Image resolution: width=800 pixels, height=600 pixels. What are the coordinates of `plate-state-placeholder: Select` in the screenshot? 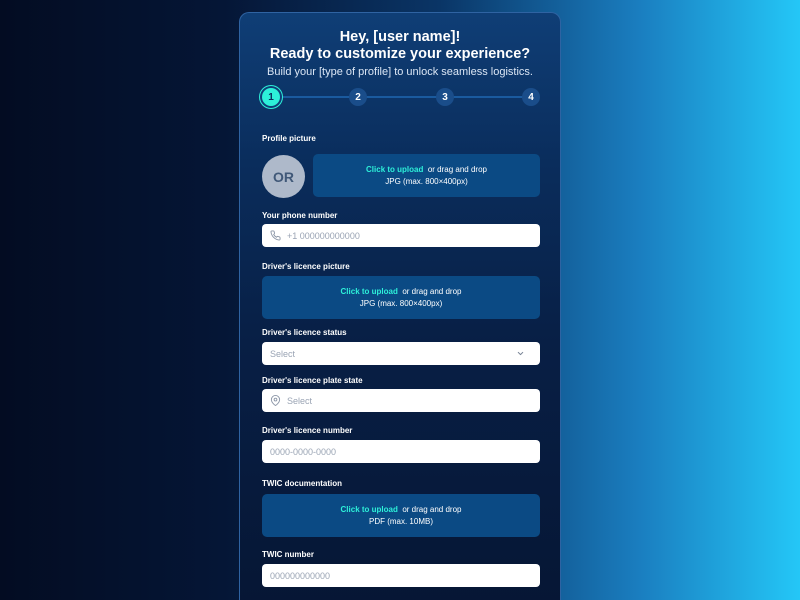 It's located at (300, 400).